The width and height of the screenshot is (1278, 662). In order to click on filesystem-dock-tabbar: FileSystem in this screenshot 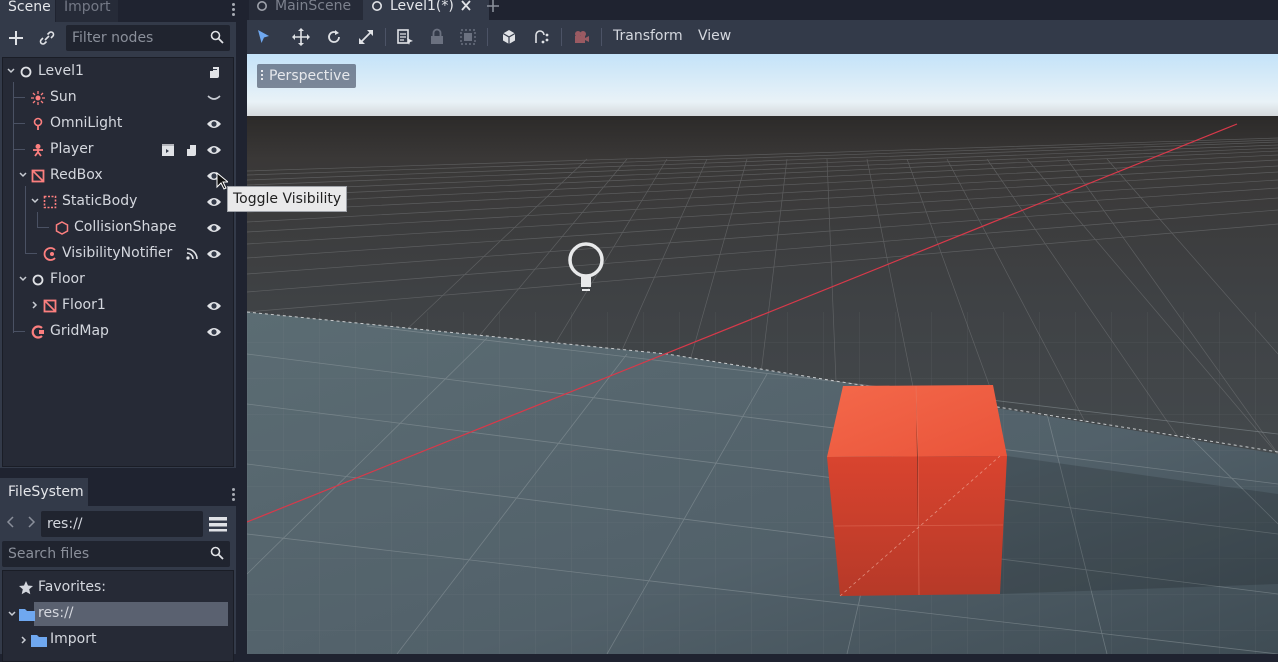, I will do `click(119, 492)`.